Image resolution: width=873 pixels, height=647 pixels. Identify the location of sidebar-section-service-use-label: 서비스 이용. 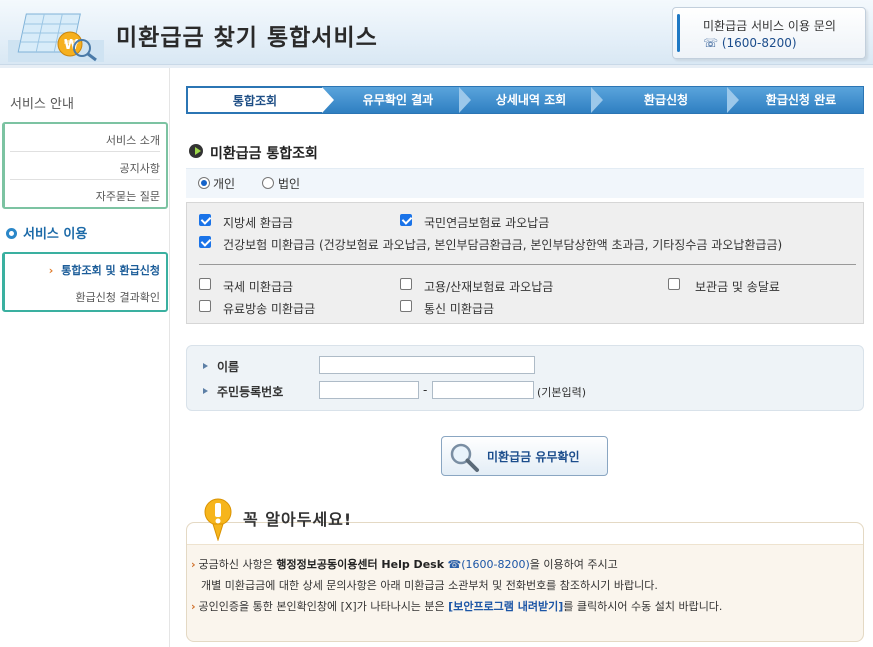
(55, 234).